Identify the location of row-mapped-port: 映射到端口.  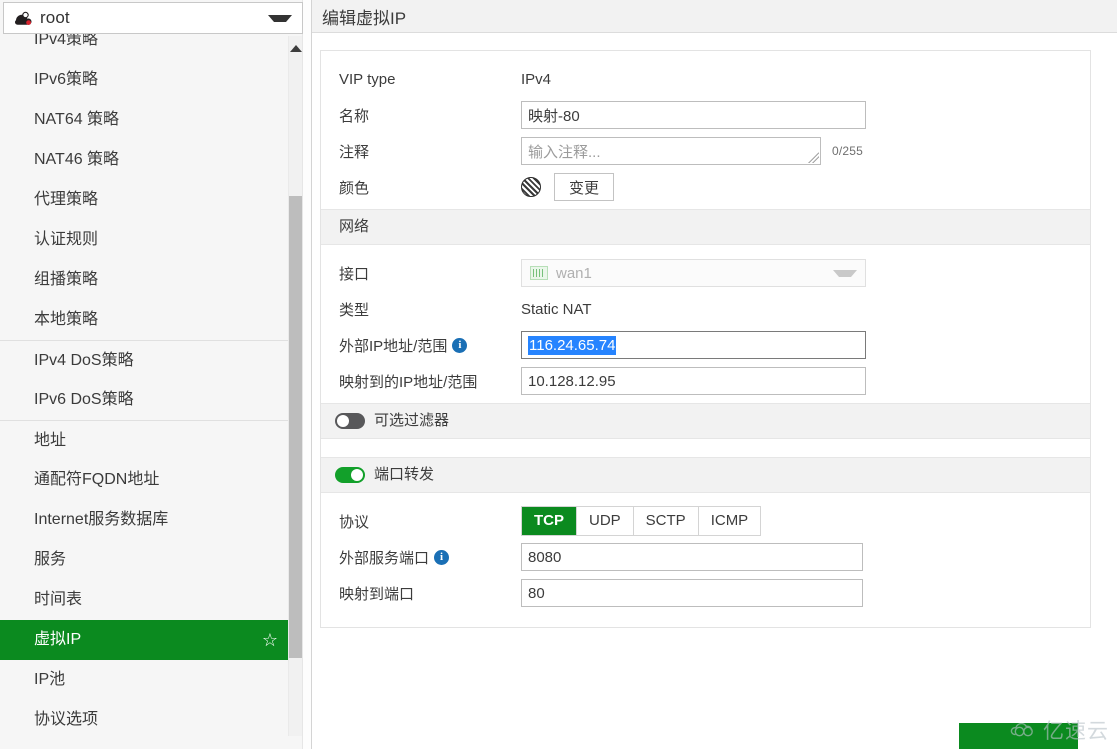
(705, 593).